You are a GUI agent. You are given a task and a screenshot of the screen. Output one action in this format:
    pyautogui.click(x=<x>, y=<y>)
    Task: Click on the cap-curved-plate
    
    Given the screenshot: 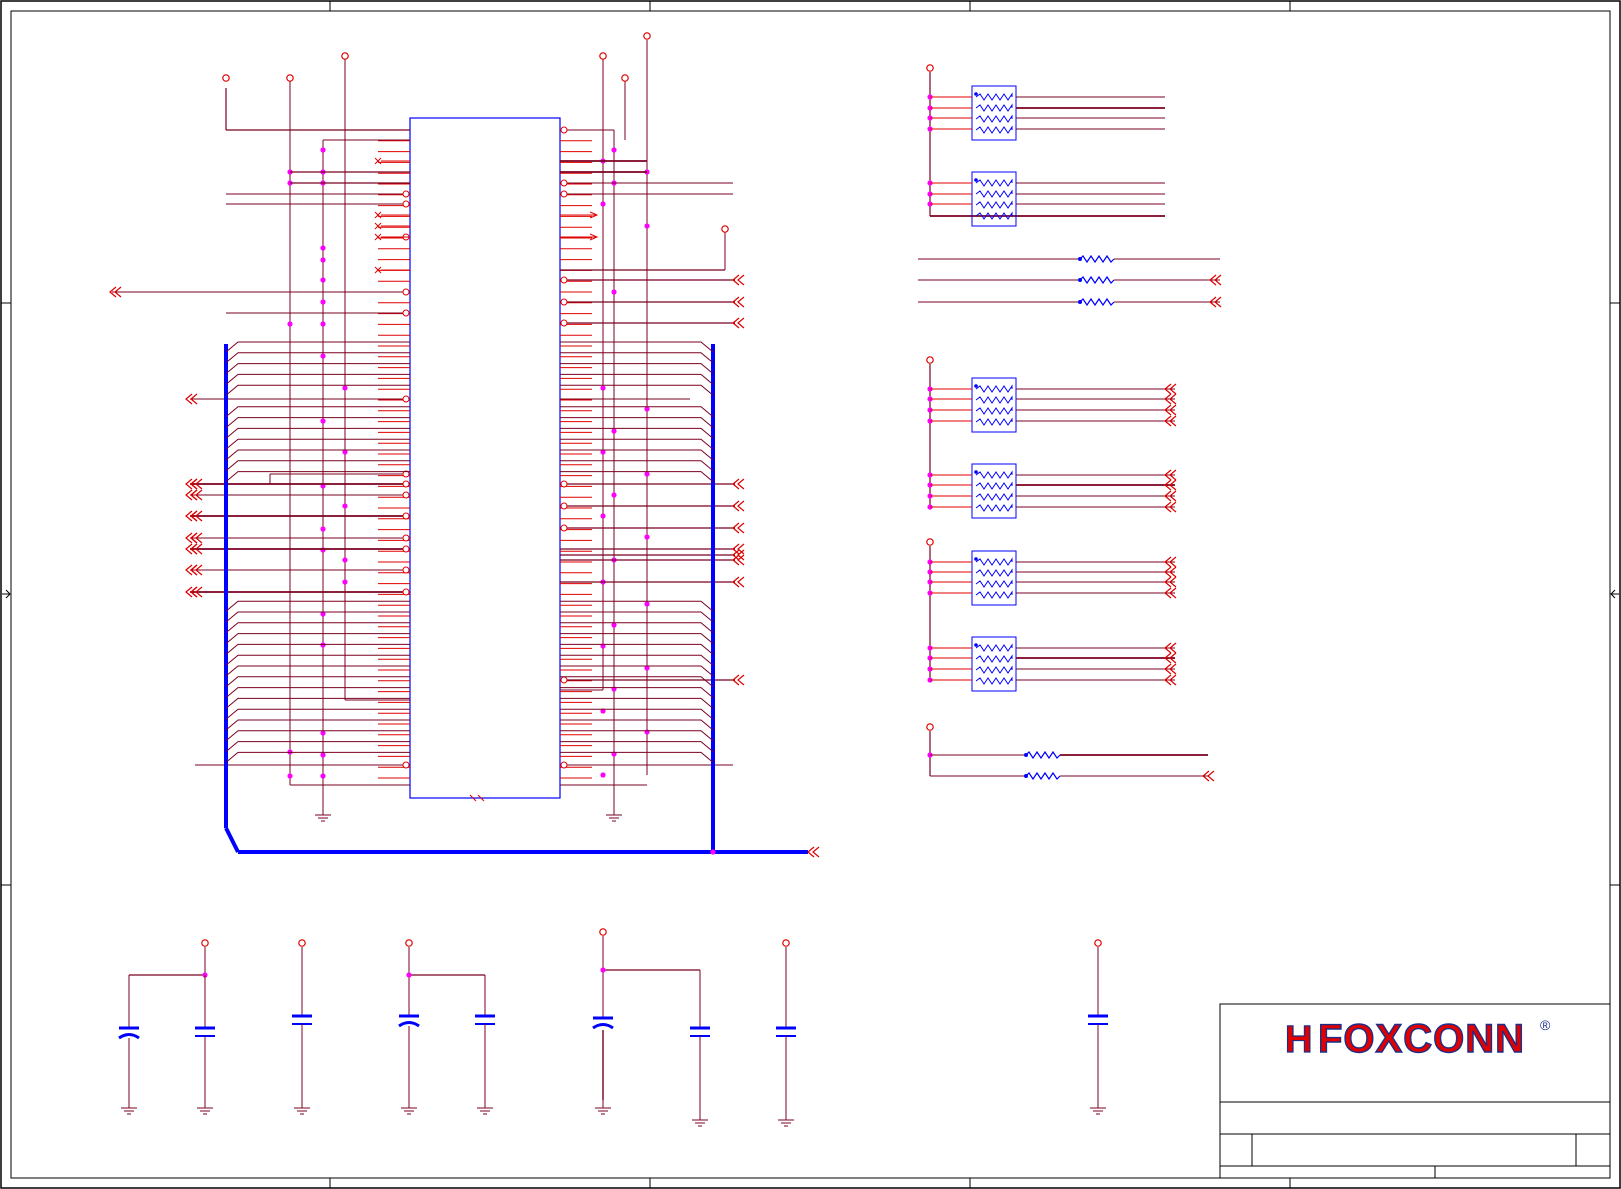 What is the action you would take?
    pyautogui.click(x=603, y=1026)
    